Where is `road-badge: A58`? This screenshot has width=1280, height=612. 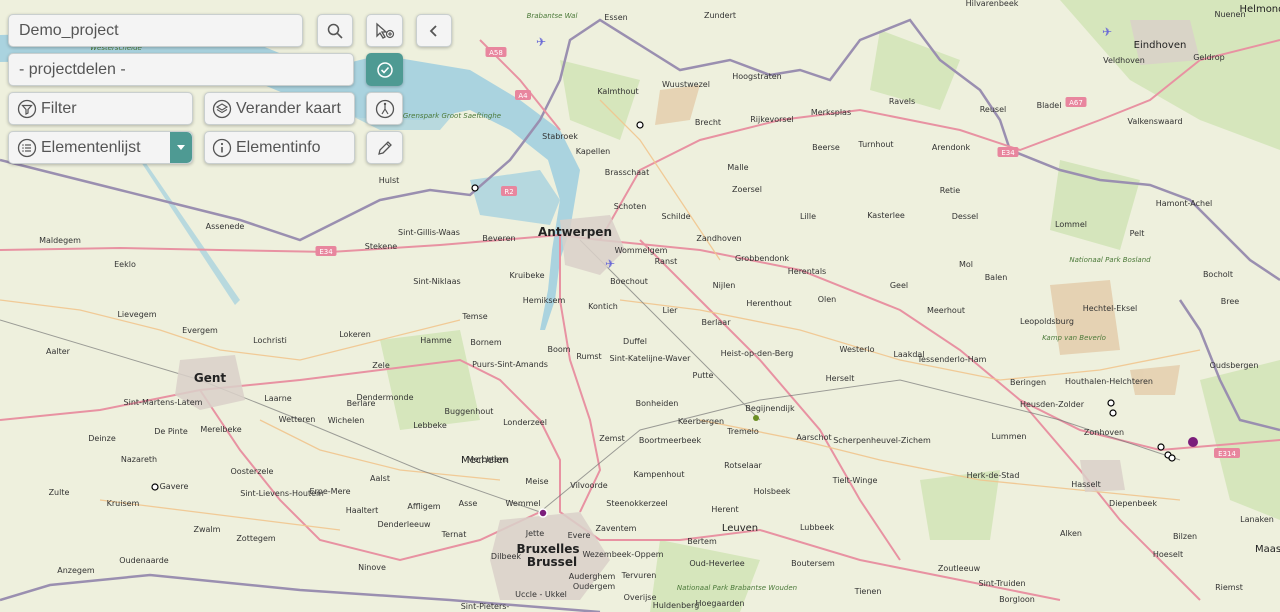 road-badge: A58 is located at coordinates (496, 52).